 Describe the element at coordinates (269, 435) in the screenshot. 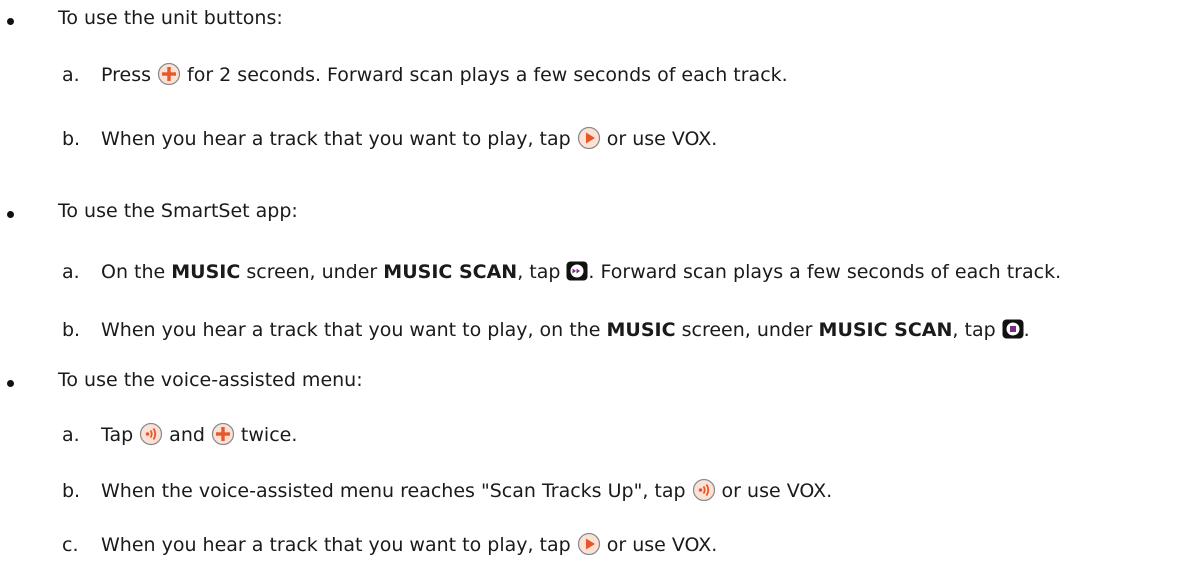

I see `step-text: twice.` at that location.